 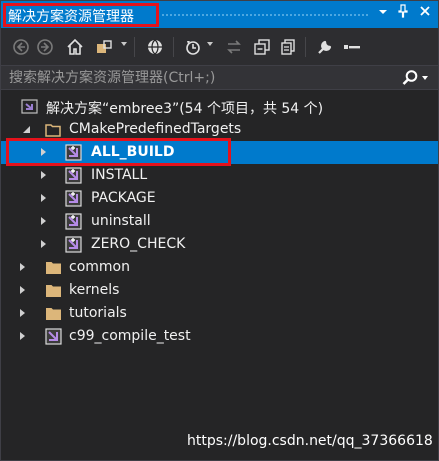 I want to click on tree-item-project: c99_compile_test, so click(x=219, y=336).